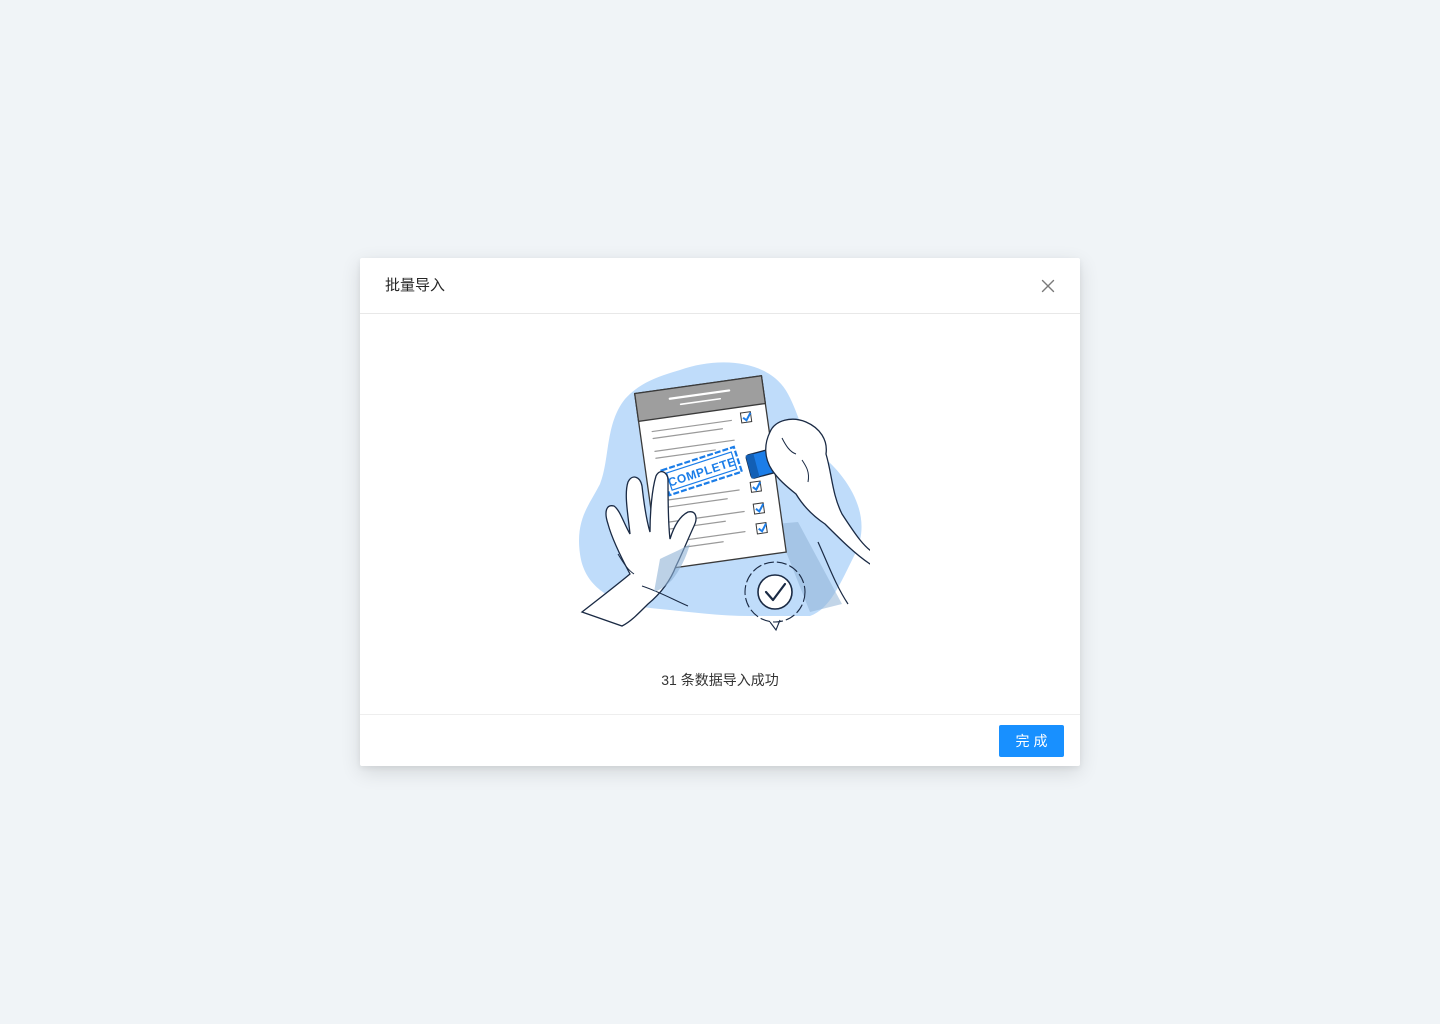 This screenshot has height=1024, width=1440. I want to click on dialog-footer: 完成, so click(720, 740).